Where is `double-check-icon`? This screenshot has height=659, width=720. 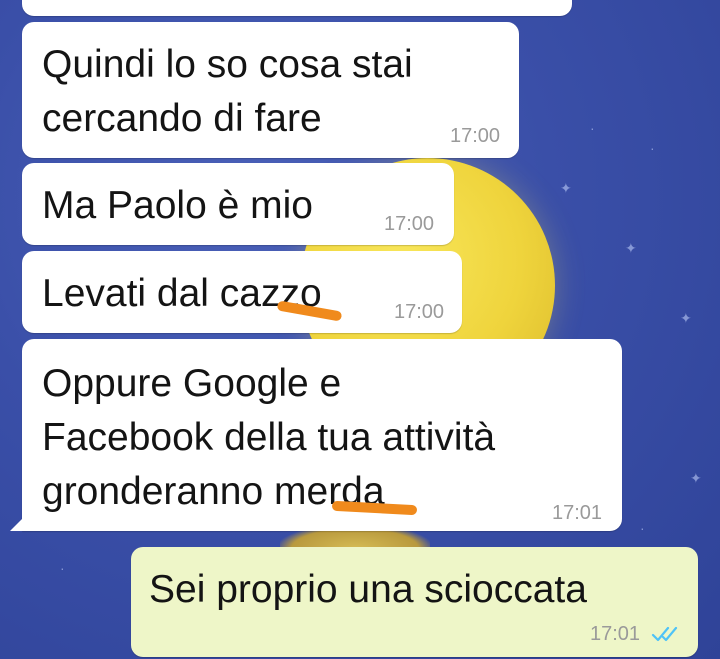
double-check-icon is located at coordinates (664, 634).